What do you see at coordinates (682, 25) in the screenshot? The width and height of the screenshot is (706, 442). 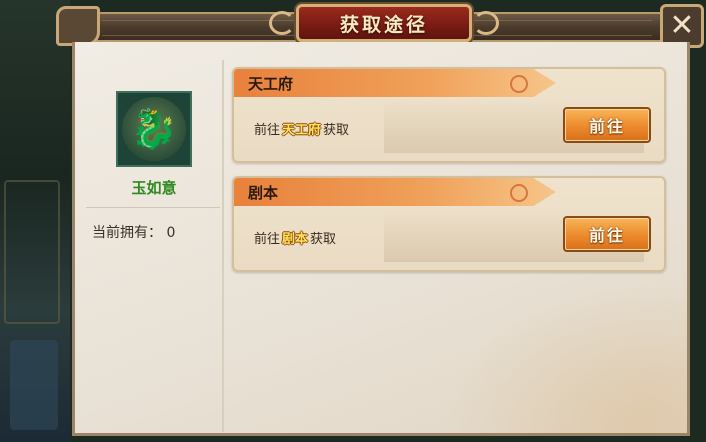 I see `close-icon: ✕` at bounding box center [682, 25].